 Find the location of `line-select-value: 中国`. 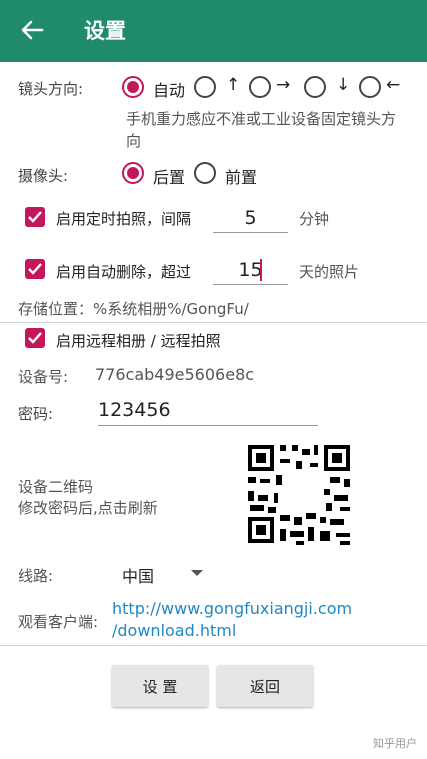

line-select-value: 中国 is located at coordinates (138, 575).